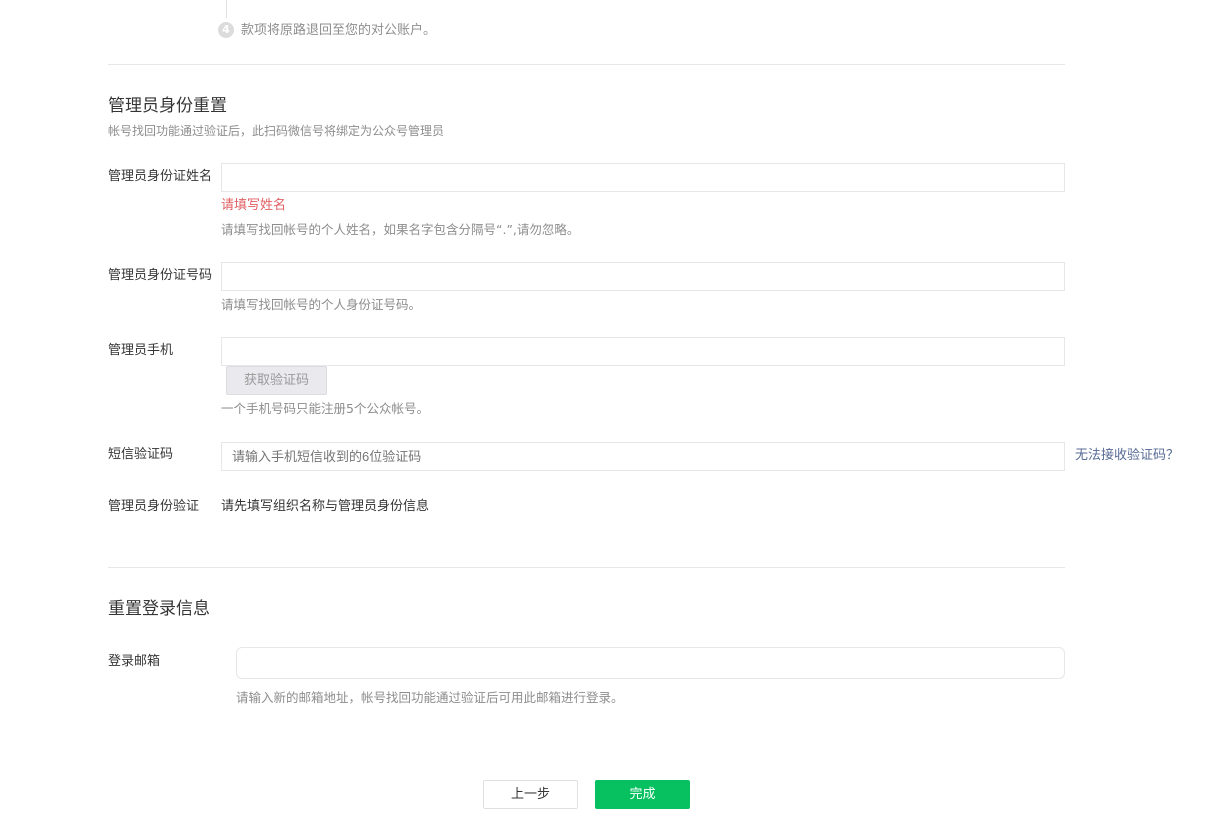 The width and height of the screenshot is (1206, 833). I want to click on done-button: 完成, so click(642, 794).